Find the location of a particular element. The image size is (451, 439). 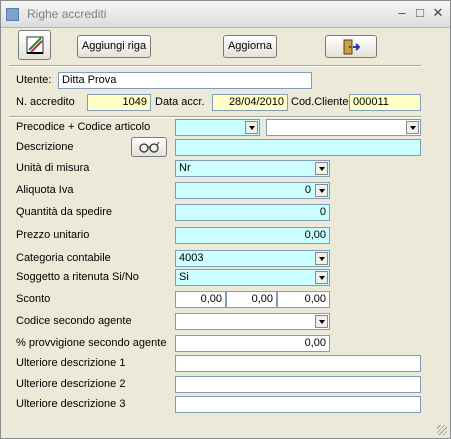

report-button is located at coordinates (34, 45).